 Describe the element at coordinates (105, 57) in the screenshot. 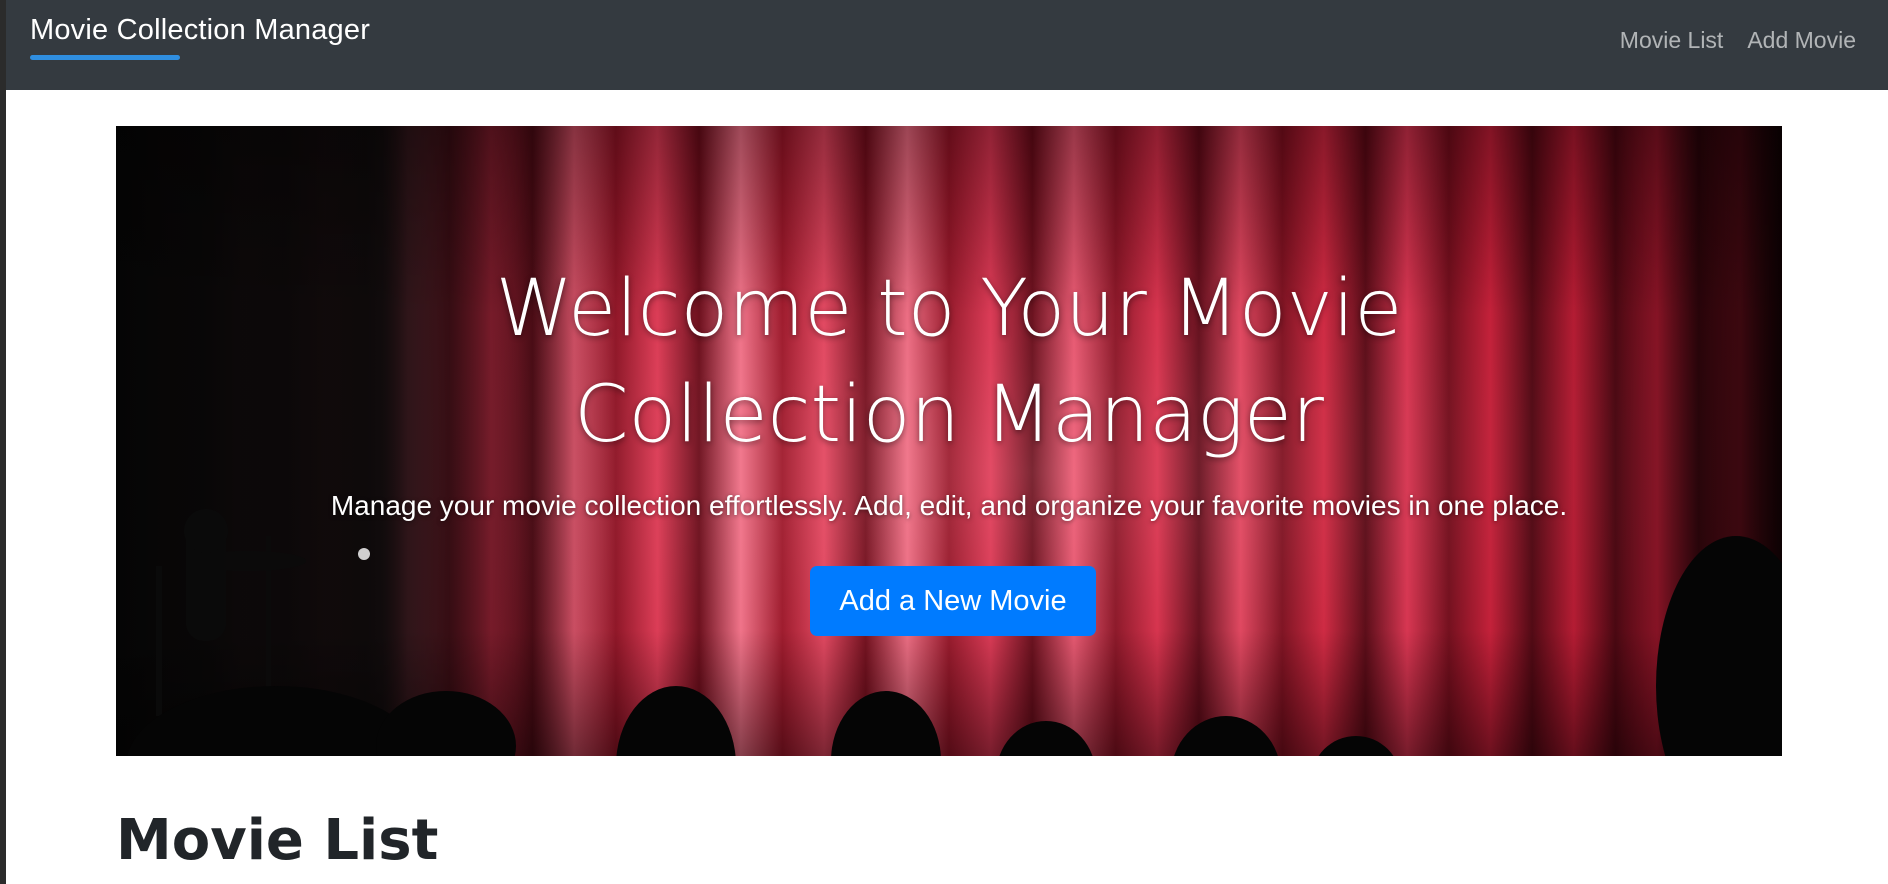

I see `brand-active-indicator` at that location.